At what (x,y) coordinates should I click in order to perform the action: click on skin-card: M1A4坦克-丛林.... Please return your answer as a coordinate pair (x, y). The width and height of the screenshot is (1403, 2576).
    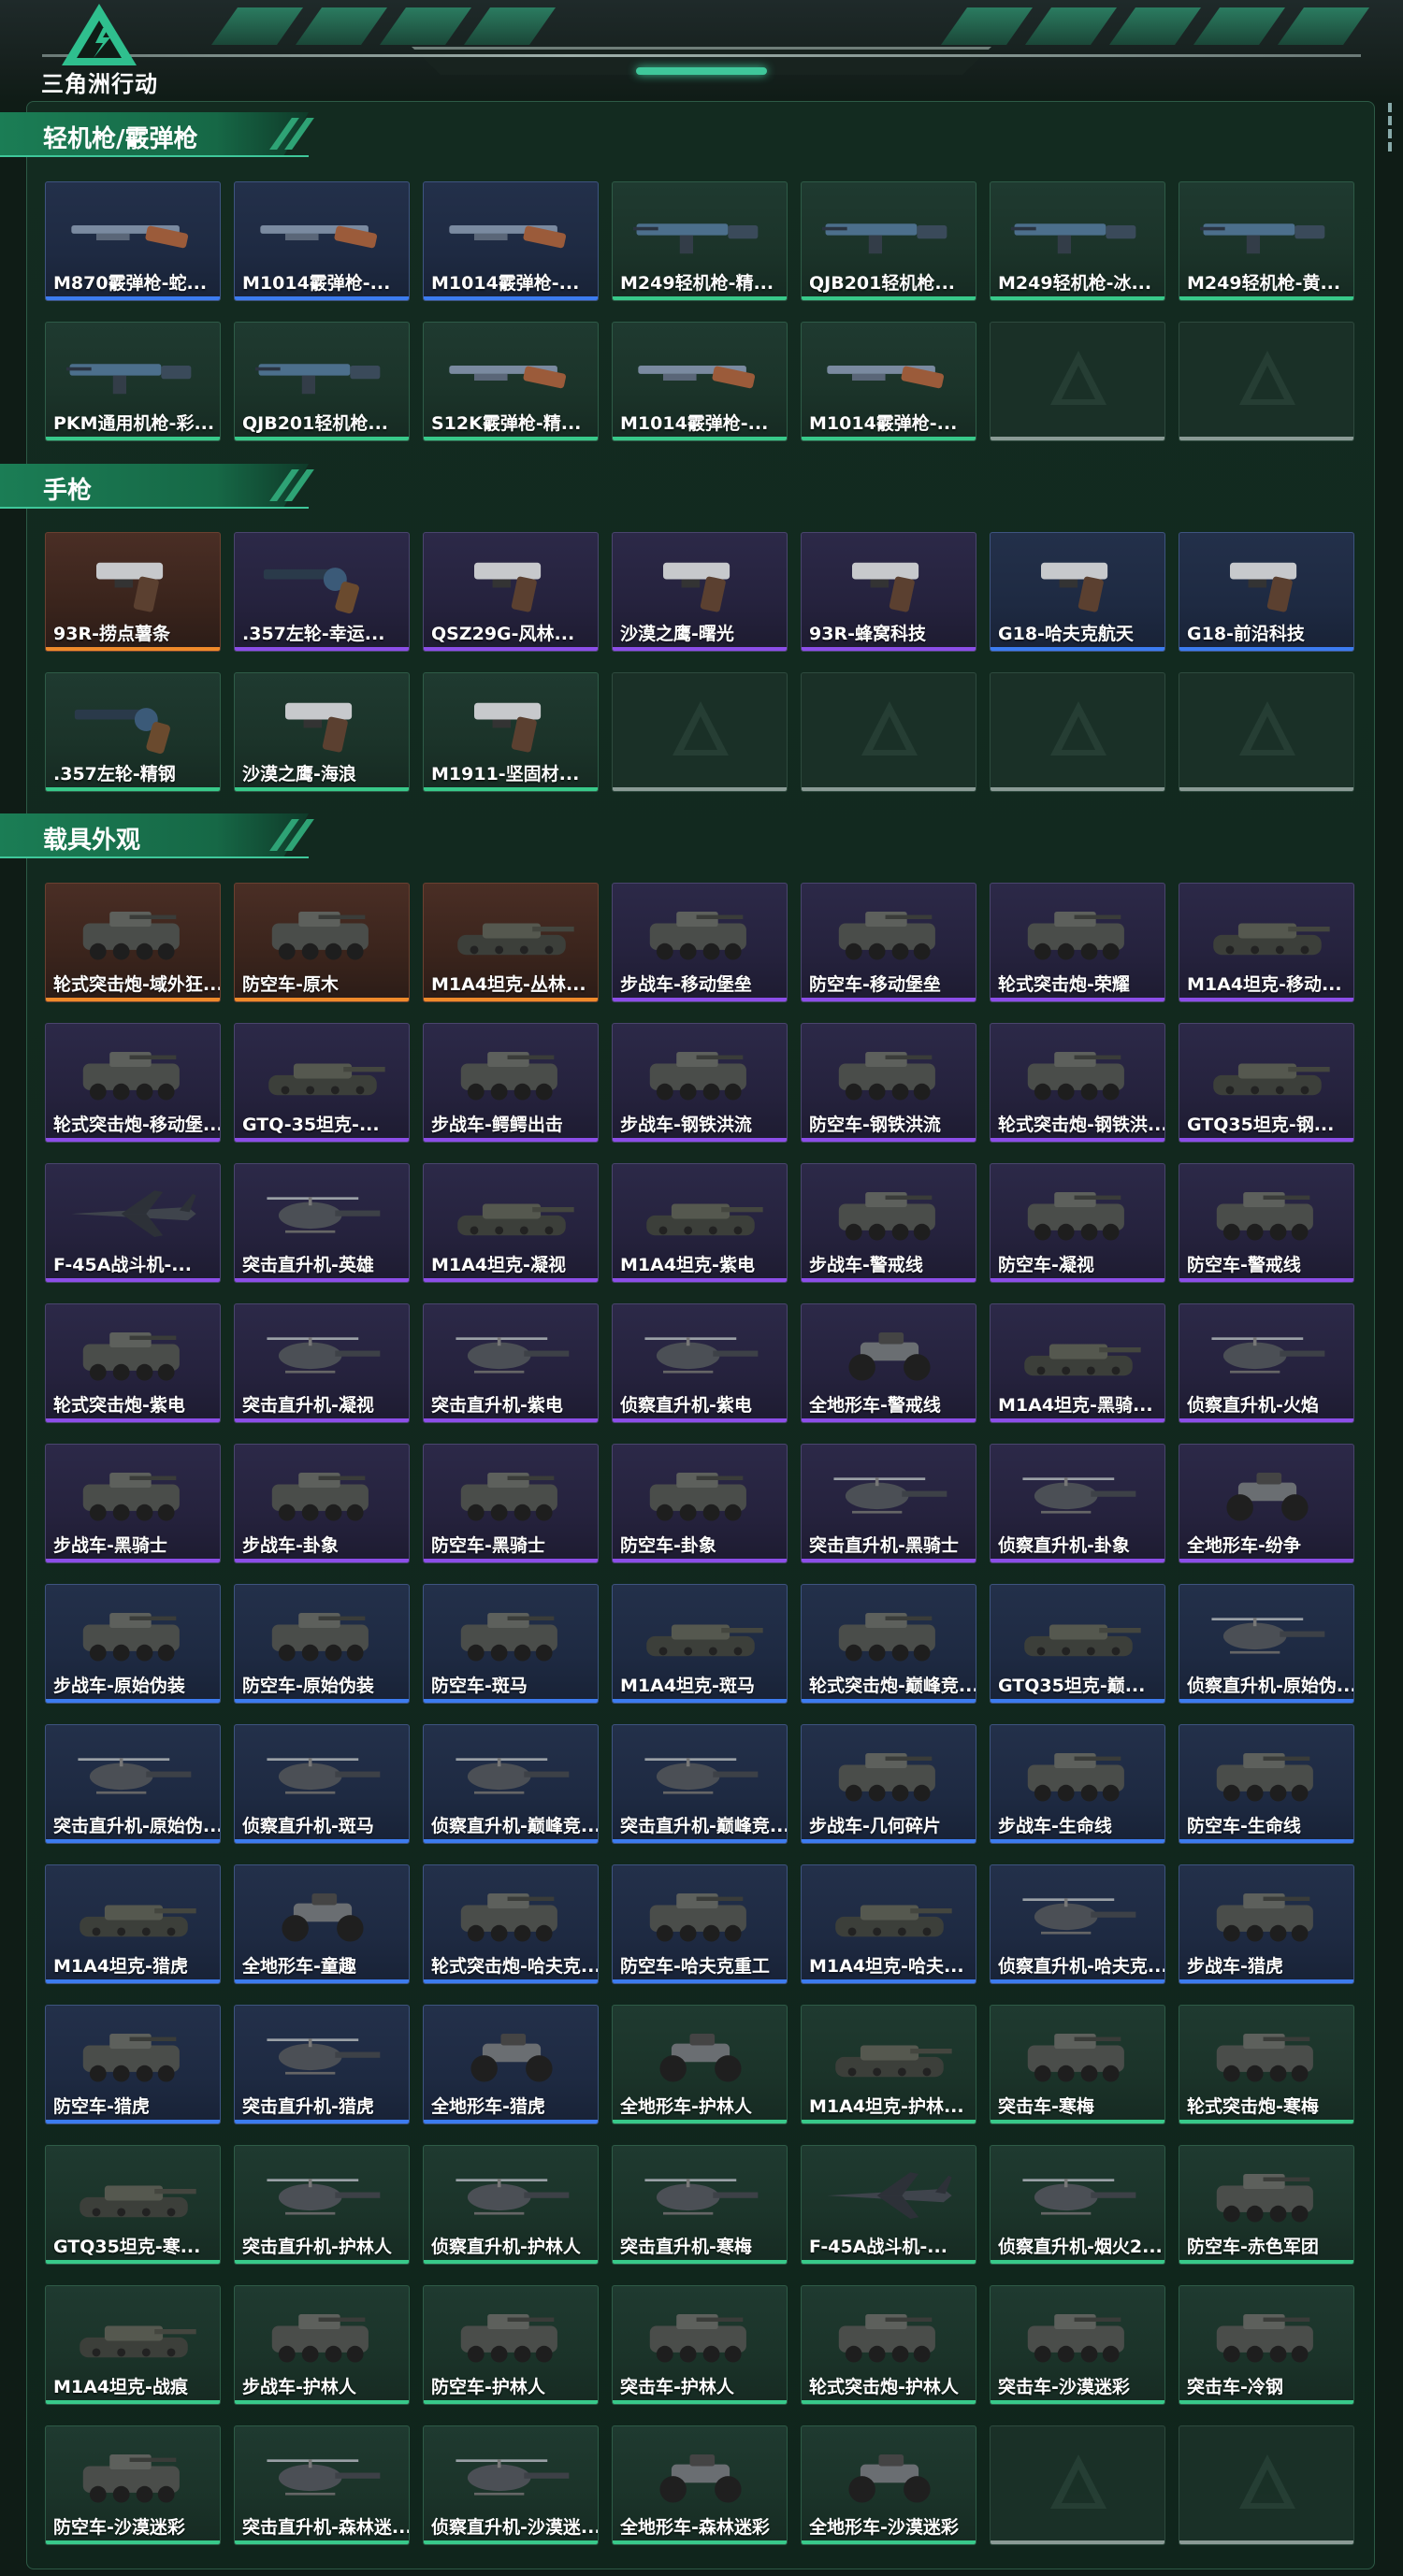
    Looking at the image, I should click on (511, 943).